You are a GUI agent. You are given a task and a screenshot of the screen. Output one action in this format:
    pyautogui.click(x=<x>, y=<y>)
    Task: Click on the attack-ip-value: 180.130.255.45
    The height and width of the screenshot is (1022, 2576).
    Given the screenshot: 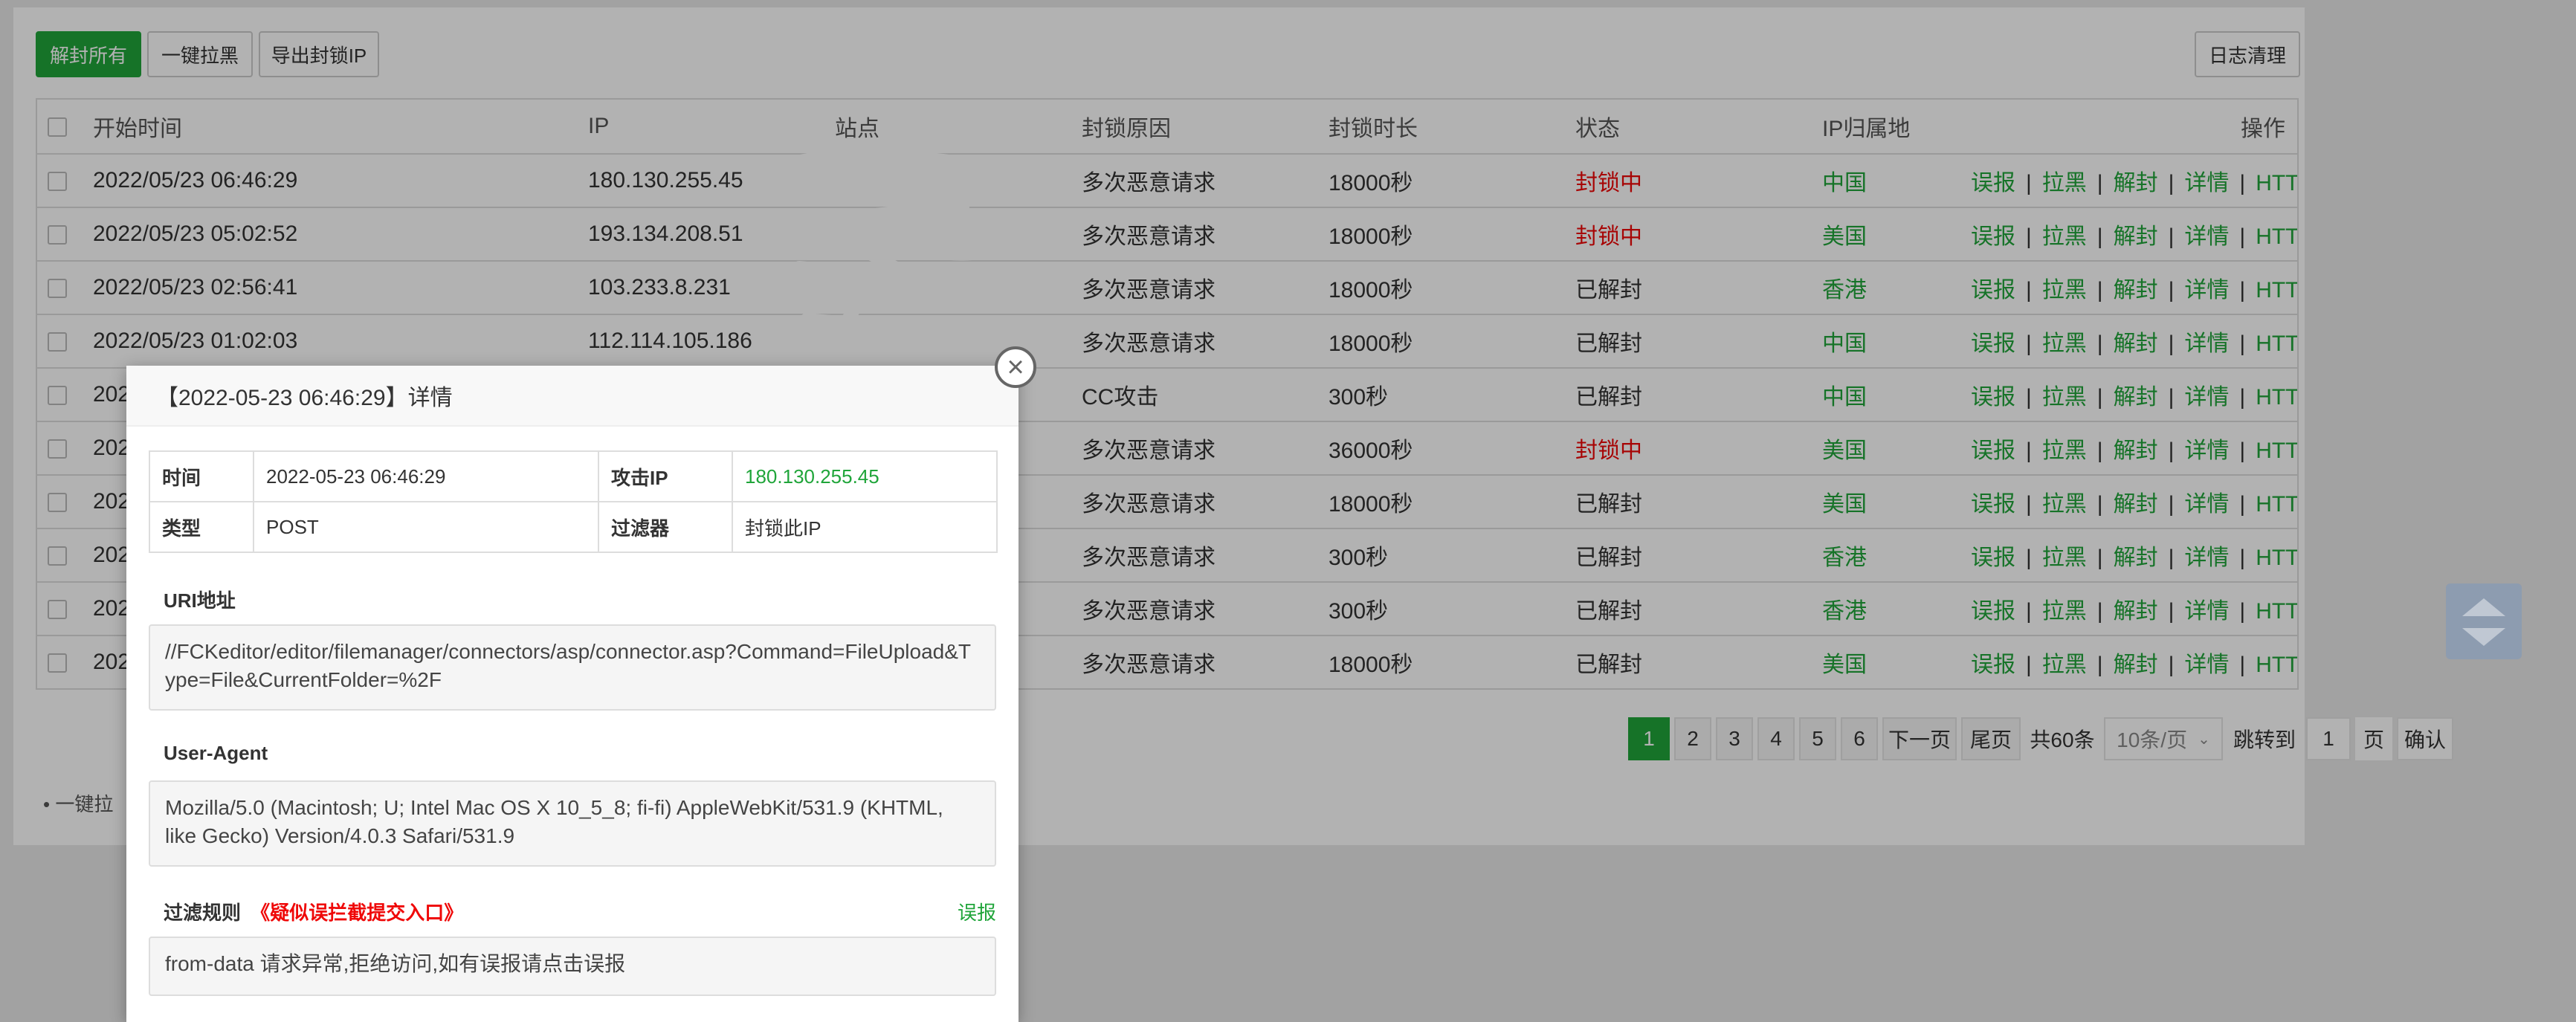 What is the action you would take?
    pyautogui.click(x=865, y=476)
    